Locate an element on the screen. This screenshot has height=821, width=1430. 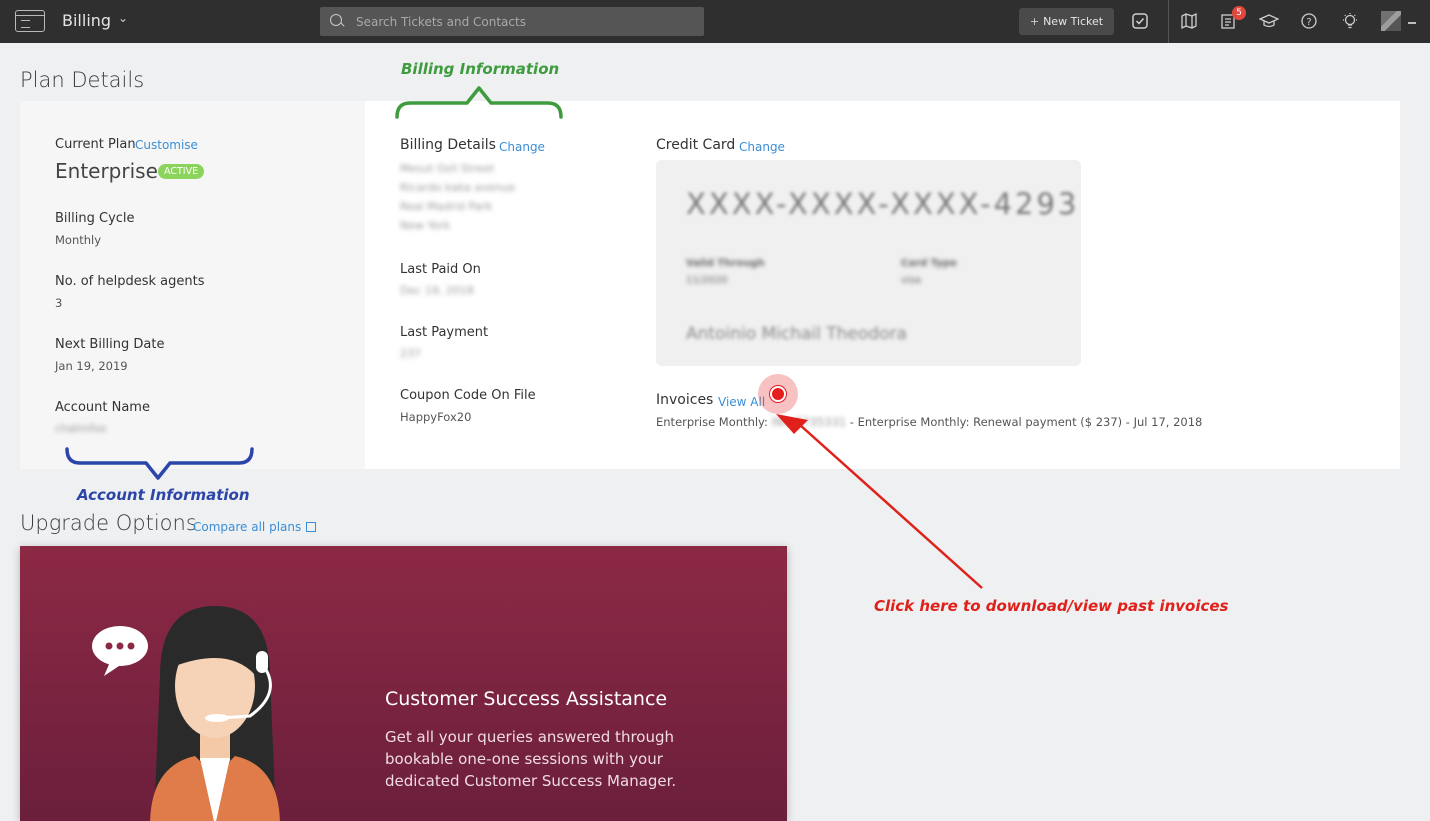
account-name-label: Account Name is located at coordinates (102, 407).